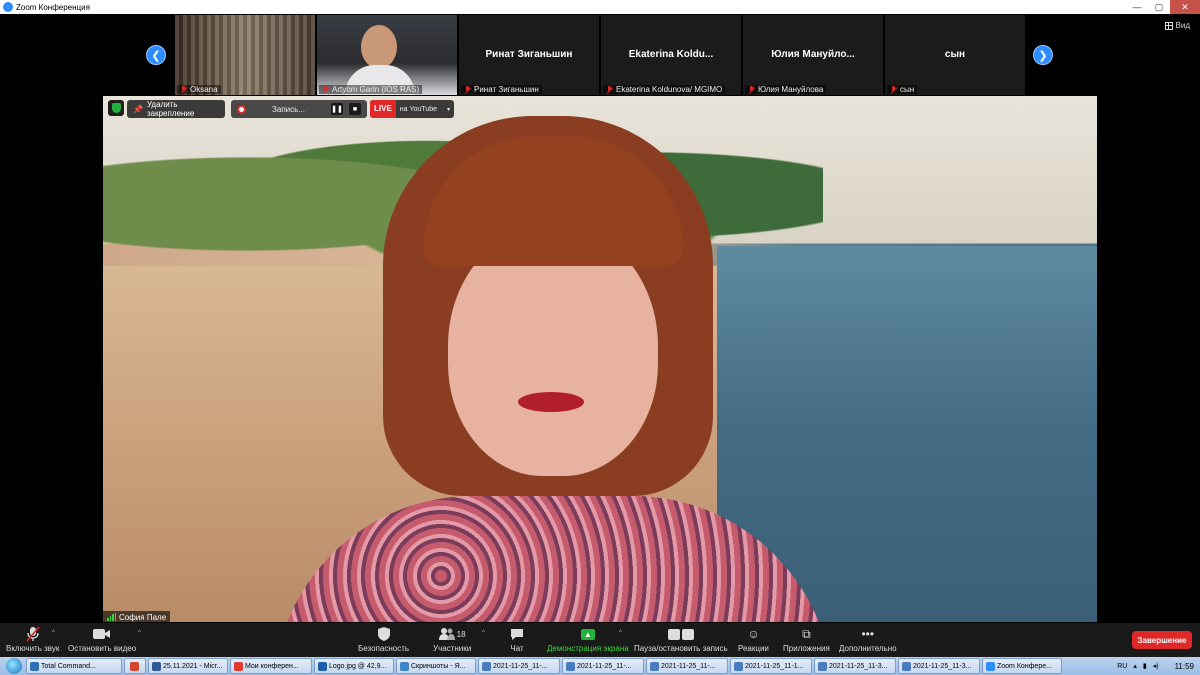 This screenshot has width=1200, height=675. I want to click on security-shield-button, so click(116, 108).